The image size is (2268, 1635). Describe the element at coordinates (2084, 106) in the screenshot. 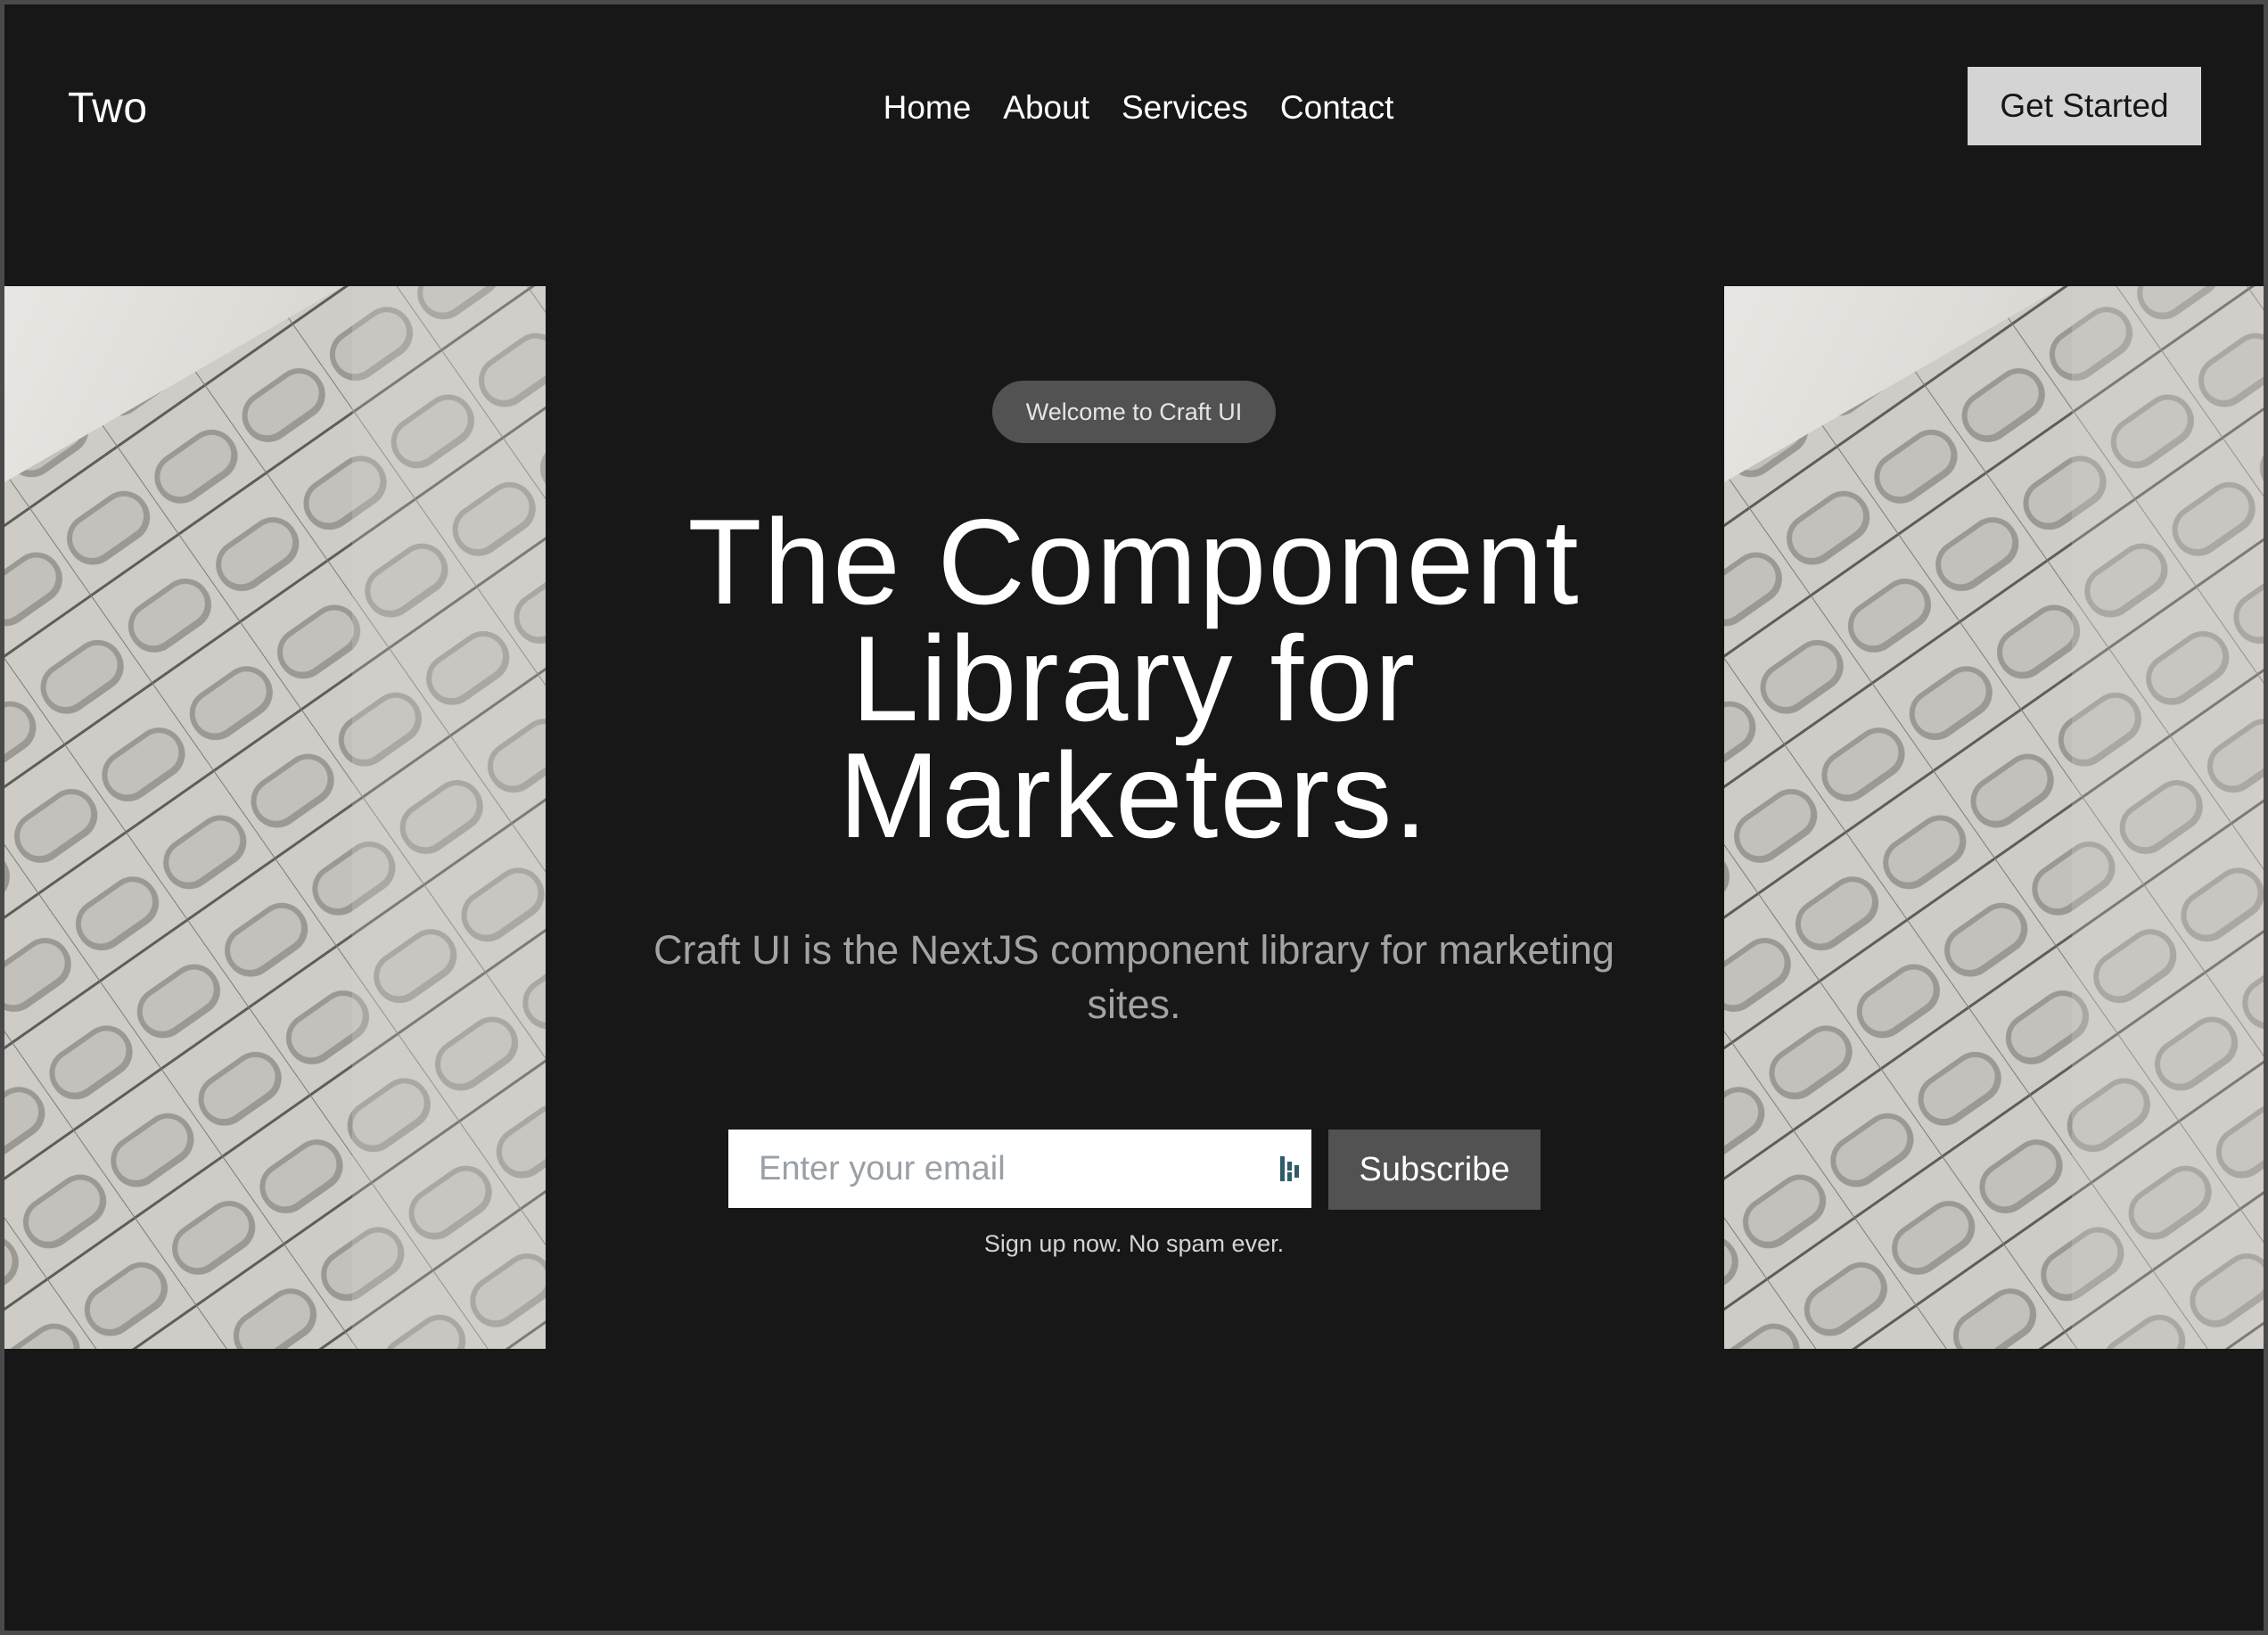

I see `get-started-button: Get Started` at that location.